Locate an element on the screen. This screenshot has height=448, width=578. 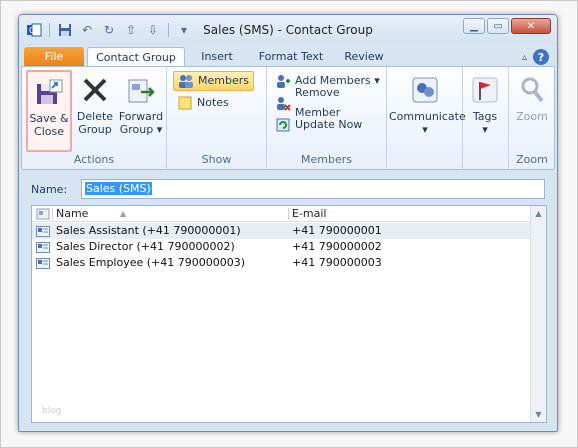
communicate-button: Communicate ▾ is located at coordinates (427, 111).